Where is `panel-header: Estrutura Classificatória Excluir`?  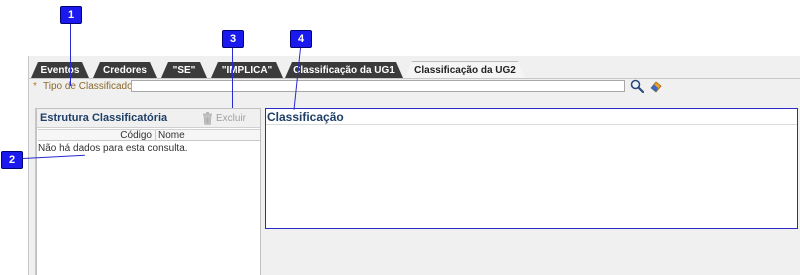 panel-header: Estrutura Classificatória Excluir is located at coordinates (148, 118).